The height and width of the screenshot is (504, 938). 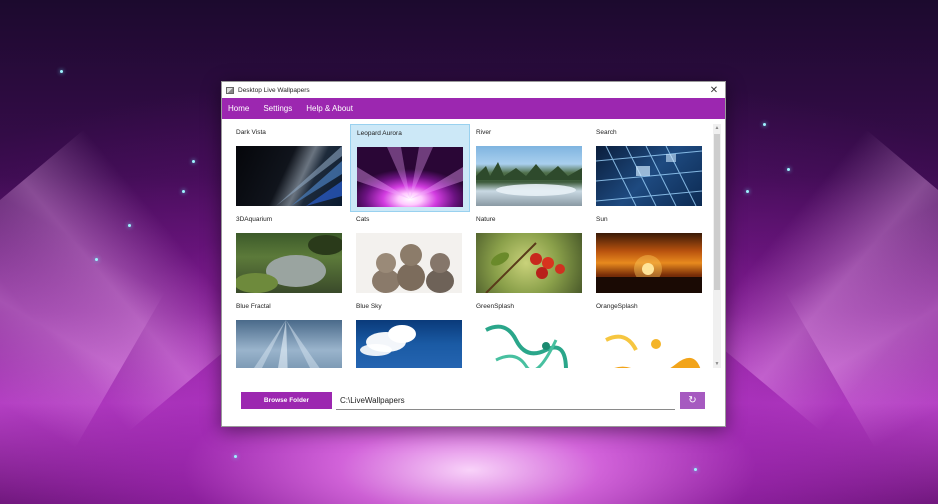 I want to click on wallpaper-tile-3daquarium: 3DAquarium, so click(x=290, y=255).